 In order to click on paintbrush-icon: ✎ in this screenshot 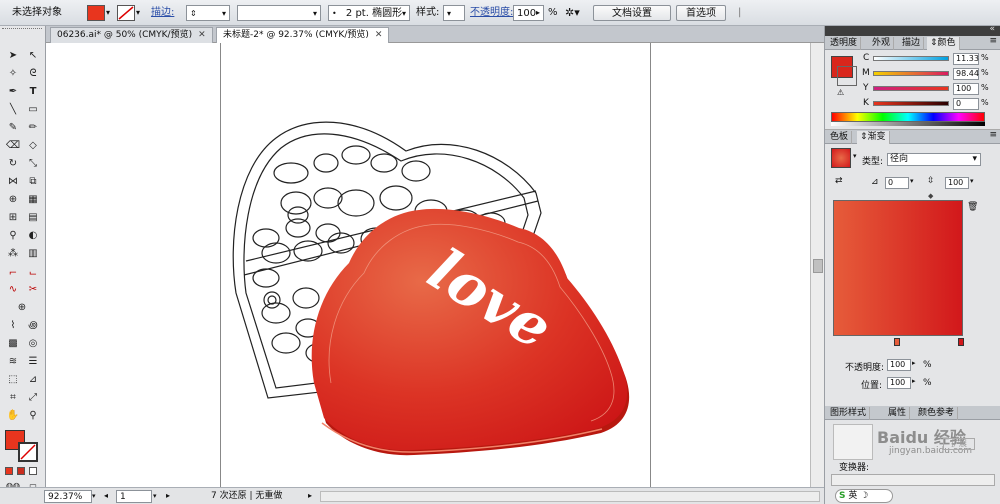, I will do `click(13, 127)`.